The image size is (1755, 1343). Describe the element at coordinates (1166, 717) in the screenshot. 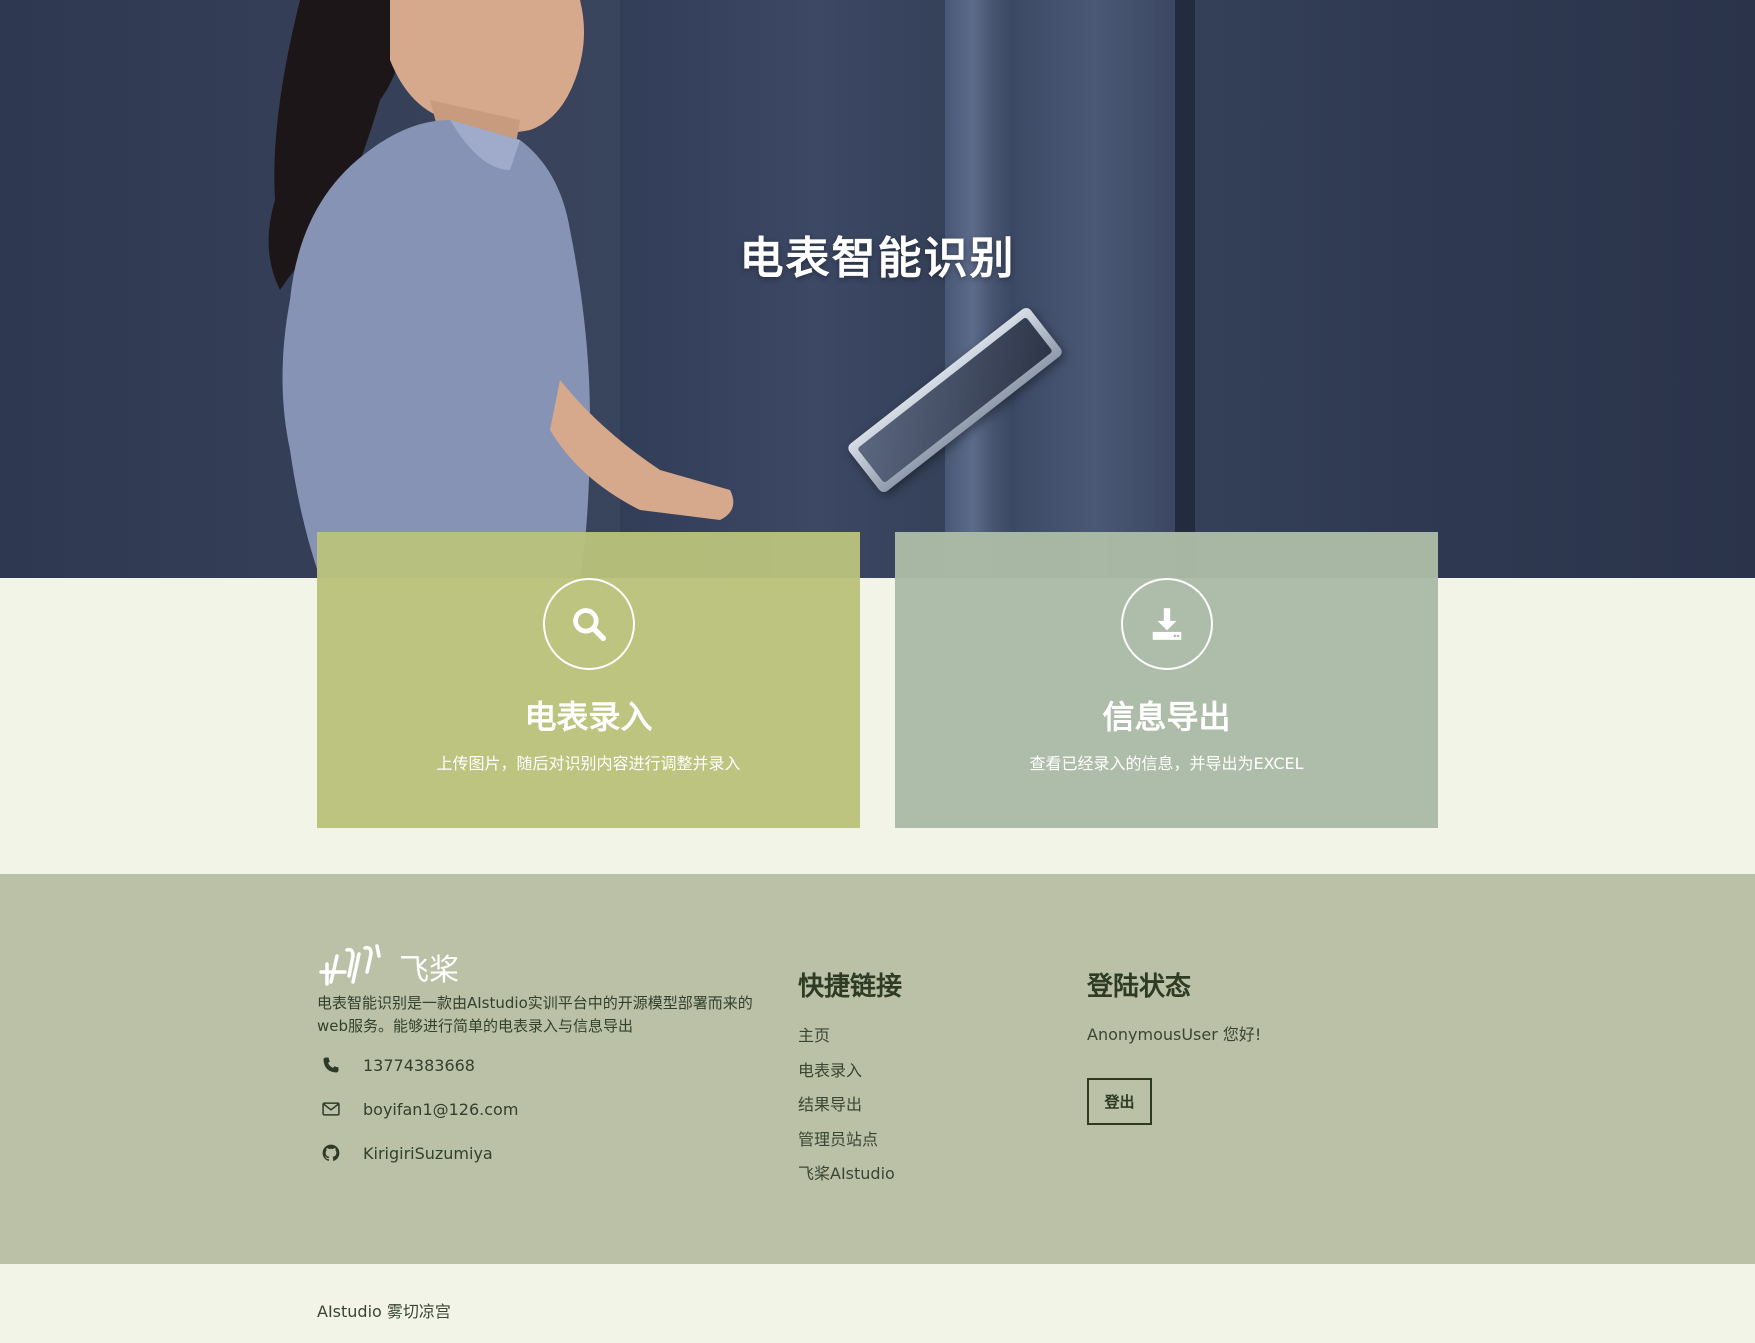

I see `card-title: 信息导出` at that location.